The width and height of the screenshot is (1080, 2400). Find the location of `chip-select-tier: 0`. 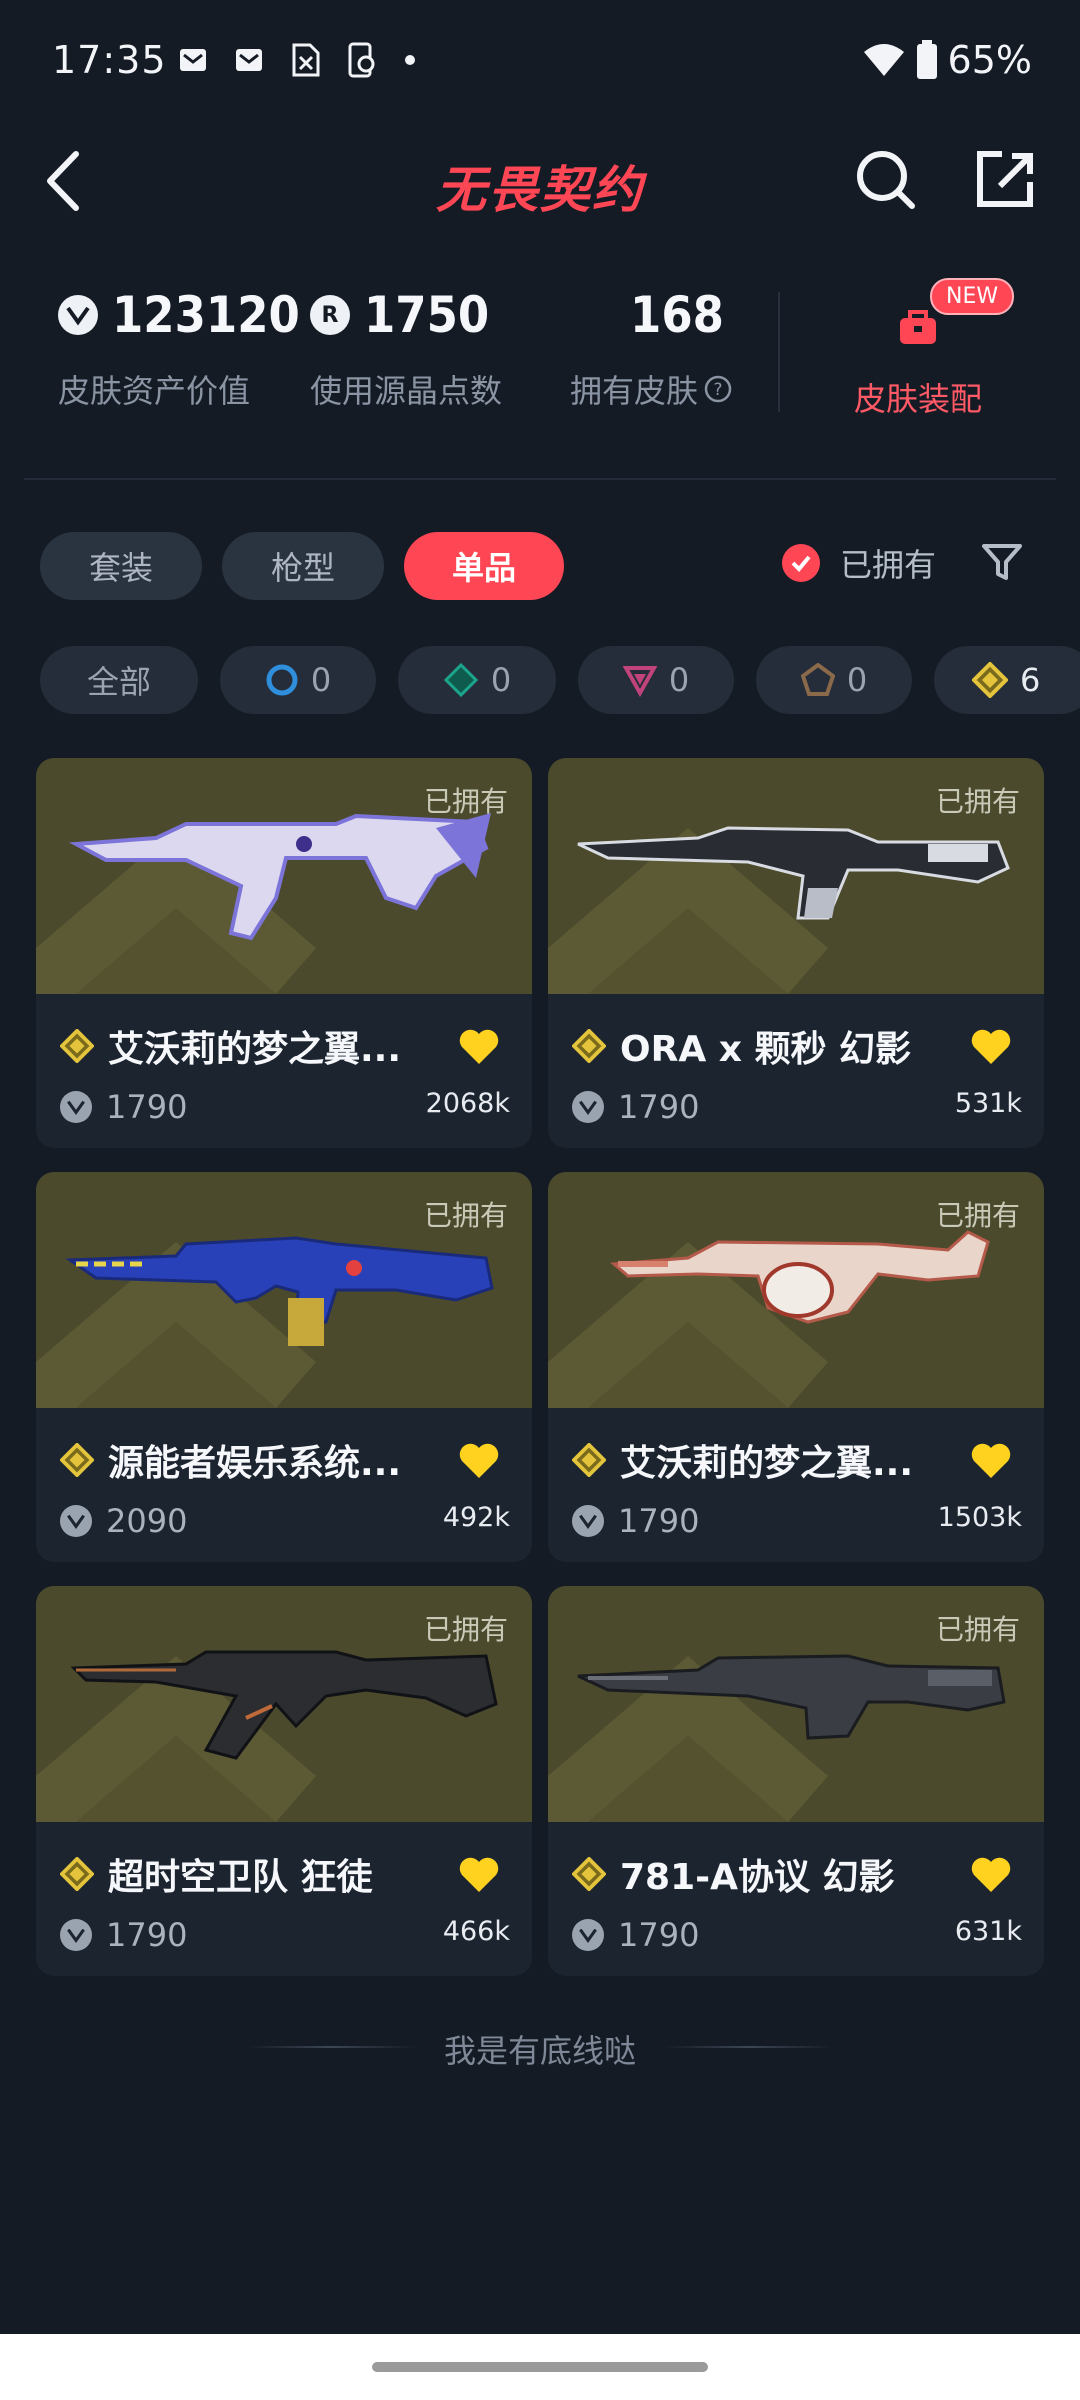

chip-select-tier: 0 is located at coordinates (298, 680).